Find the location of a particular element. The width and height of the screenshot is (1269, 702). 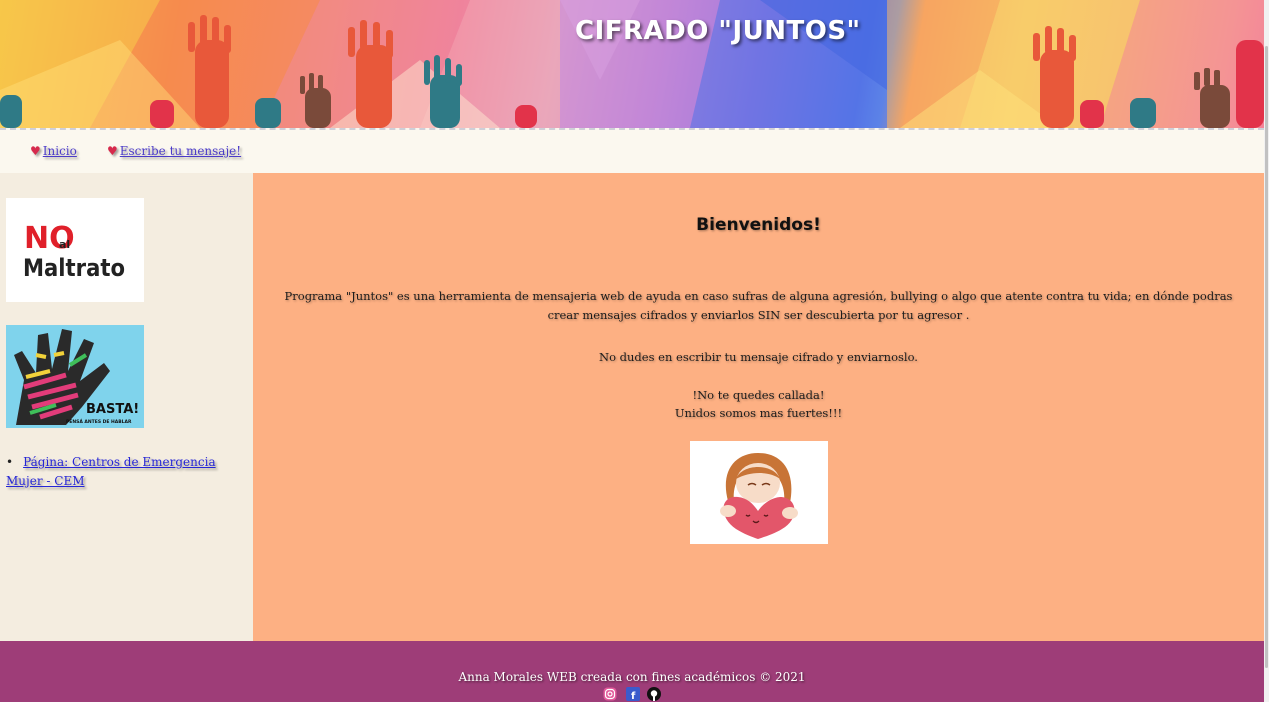

basta-text: BASTA! is located at coordinates (112, 409).